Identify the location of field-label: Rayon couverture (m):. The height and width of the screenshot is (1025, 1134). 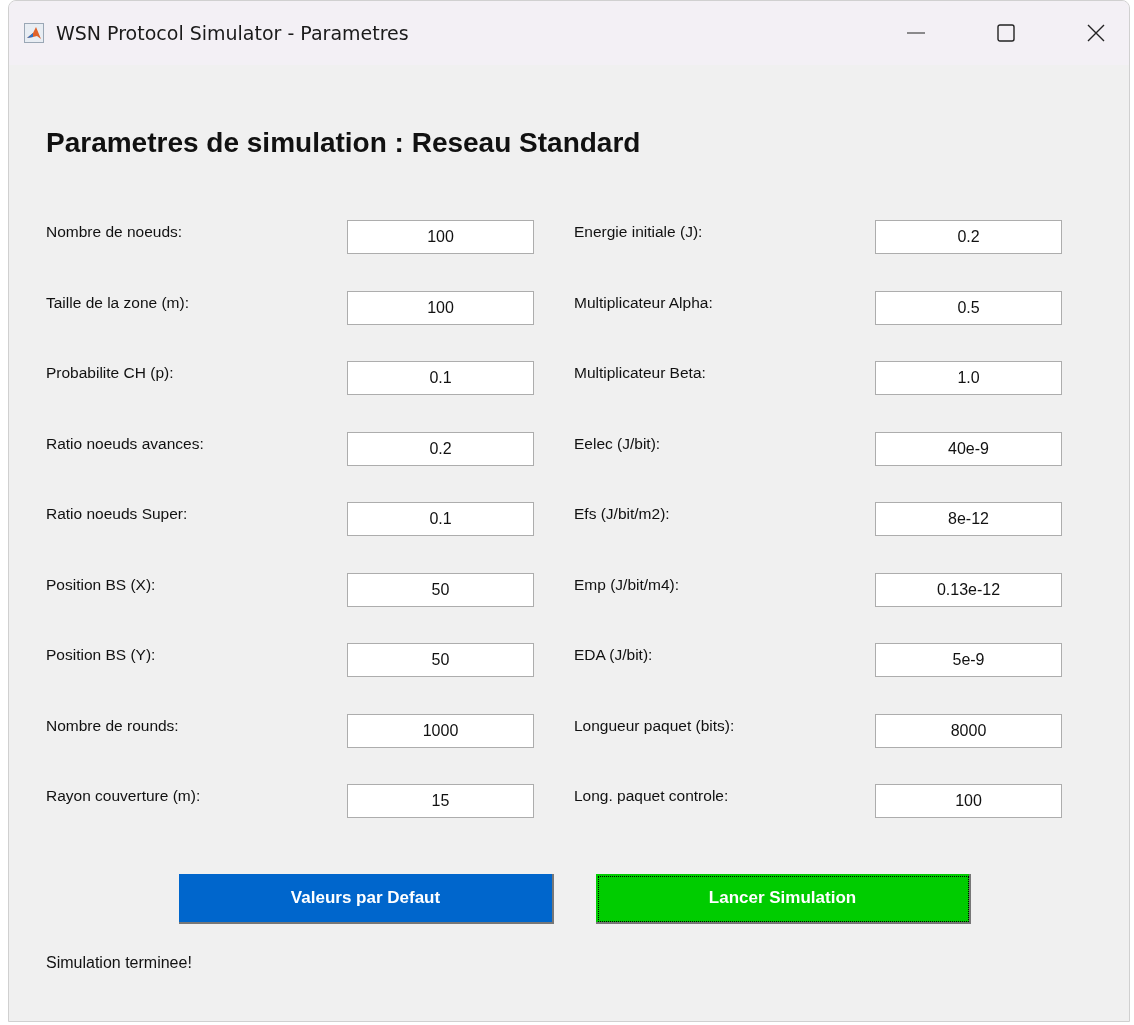
(124, 796).